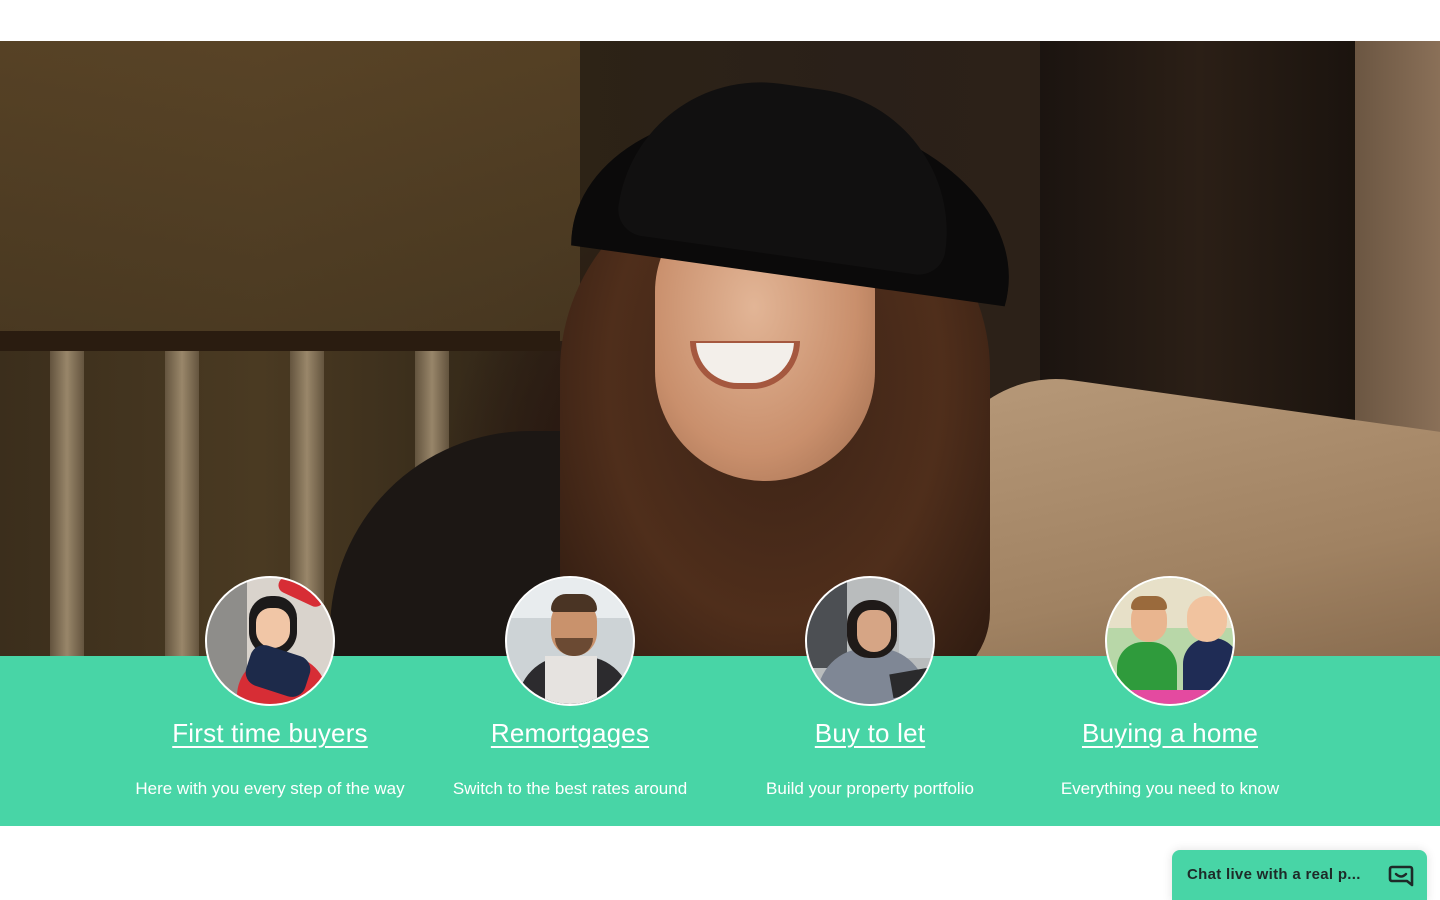 The width and height of the screenshot is (1440, 900). Describe the element at coordinates (570, 641) in the screenshot. I see `laughing-man-avatar` at that location.